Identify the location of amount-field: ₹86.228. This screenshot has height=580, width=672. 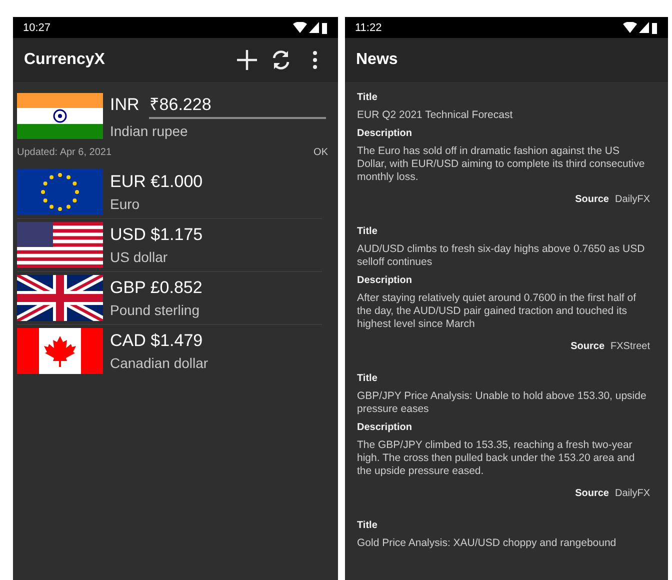
(237, 105).